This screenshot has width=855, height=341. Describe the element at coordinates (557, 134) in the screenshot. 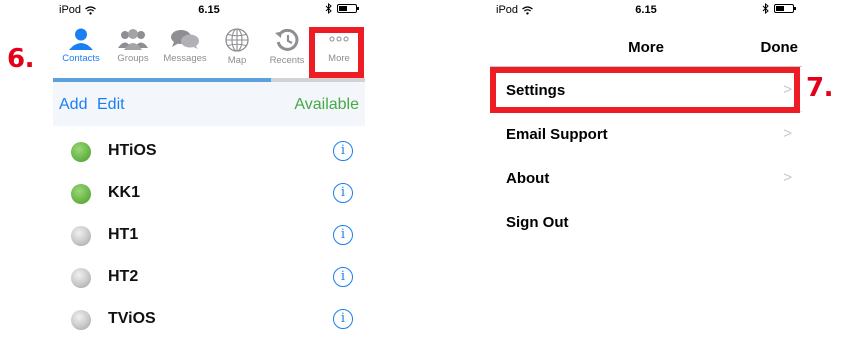

I see `menu-item-label: Email Support` at that location.